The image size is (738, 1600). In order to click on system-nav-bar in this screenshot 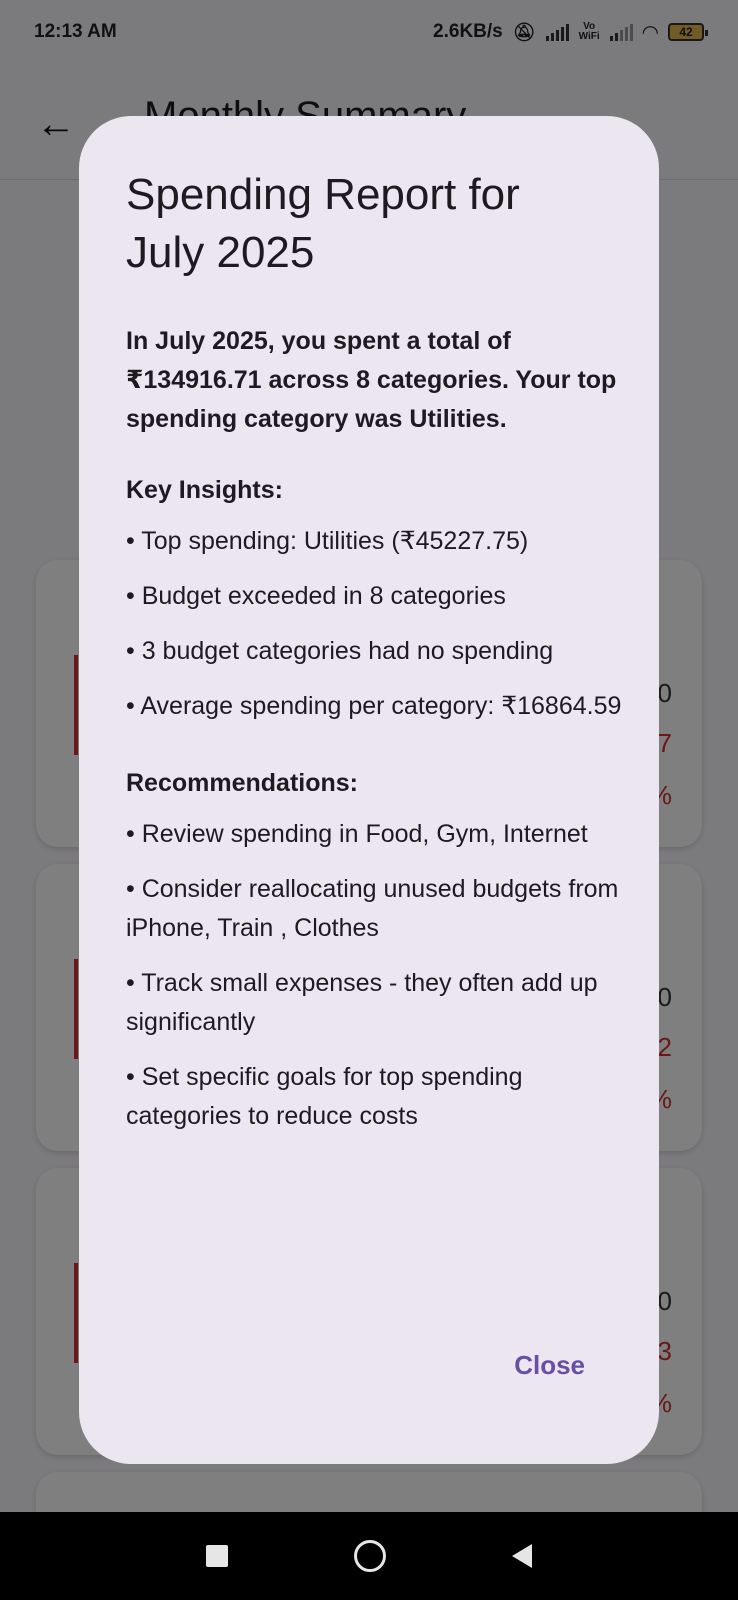, I will do `click(369, 1556)`.